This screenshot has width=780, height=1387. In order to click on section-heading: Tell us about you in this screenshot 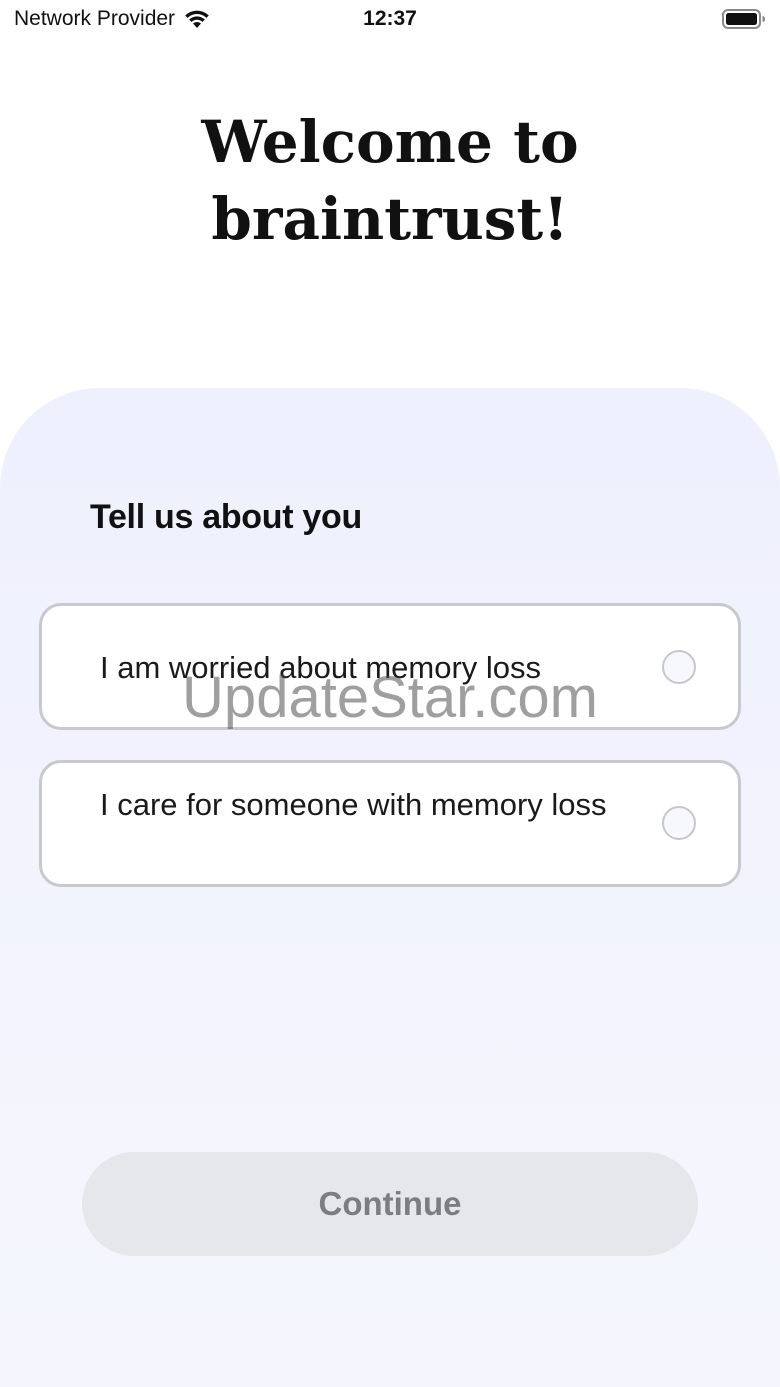, I will do `click(226, 517)`.